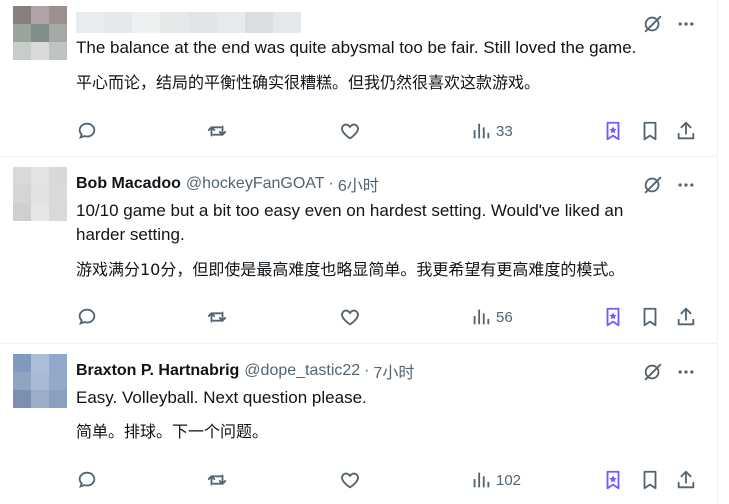  I want to click on display-name: Braxton P. Hartnabrig, so click(157, 371).